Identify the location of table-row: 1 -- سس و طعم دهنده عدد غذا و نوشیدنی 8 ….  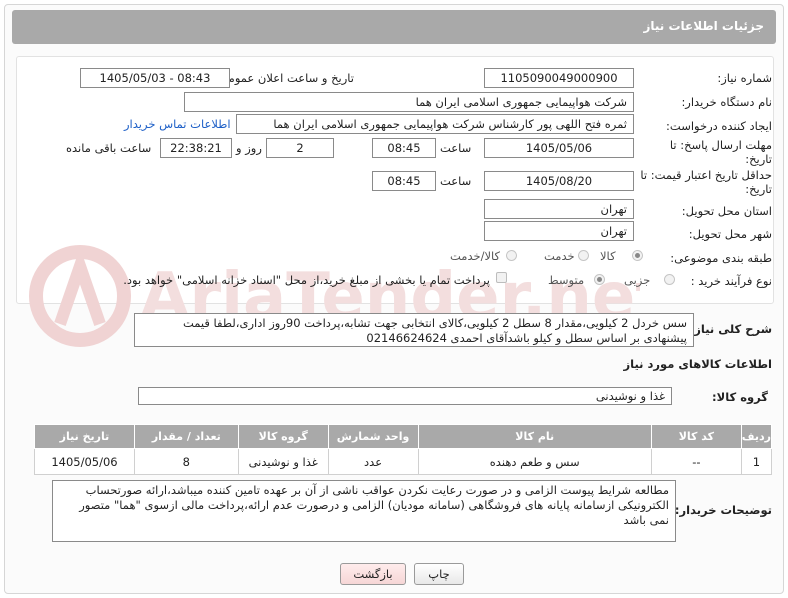
(403, 461).